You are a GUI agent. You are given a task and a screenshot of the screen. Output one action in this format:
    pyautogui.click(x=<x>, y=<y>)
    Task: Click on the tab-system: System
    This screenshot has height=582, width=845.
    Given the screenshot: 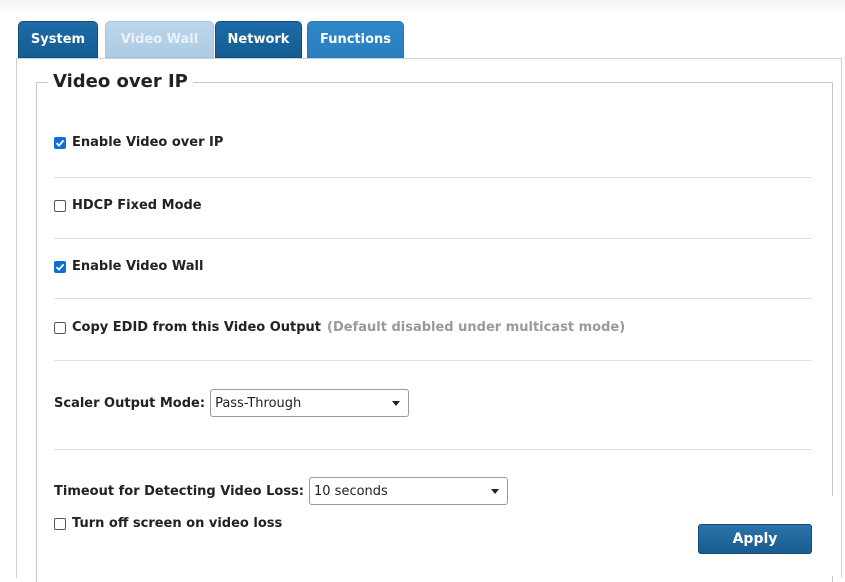 What is the action you would take?
    pyautogui.click(x=58, y=39)
    